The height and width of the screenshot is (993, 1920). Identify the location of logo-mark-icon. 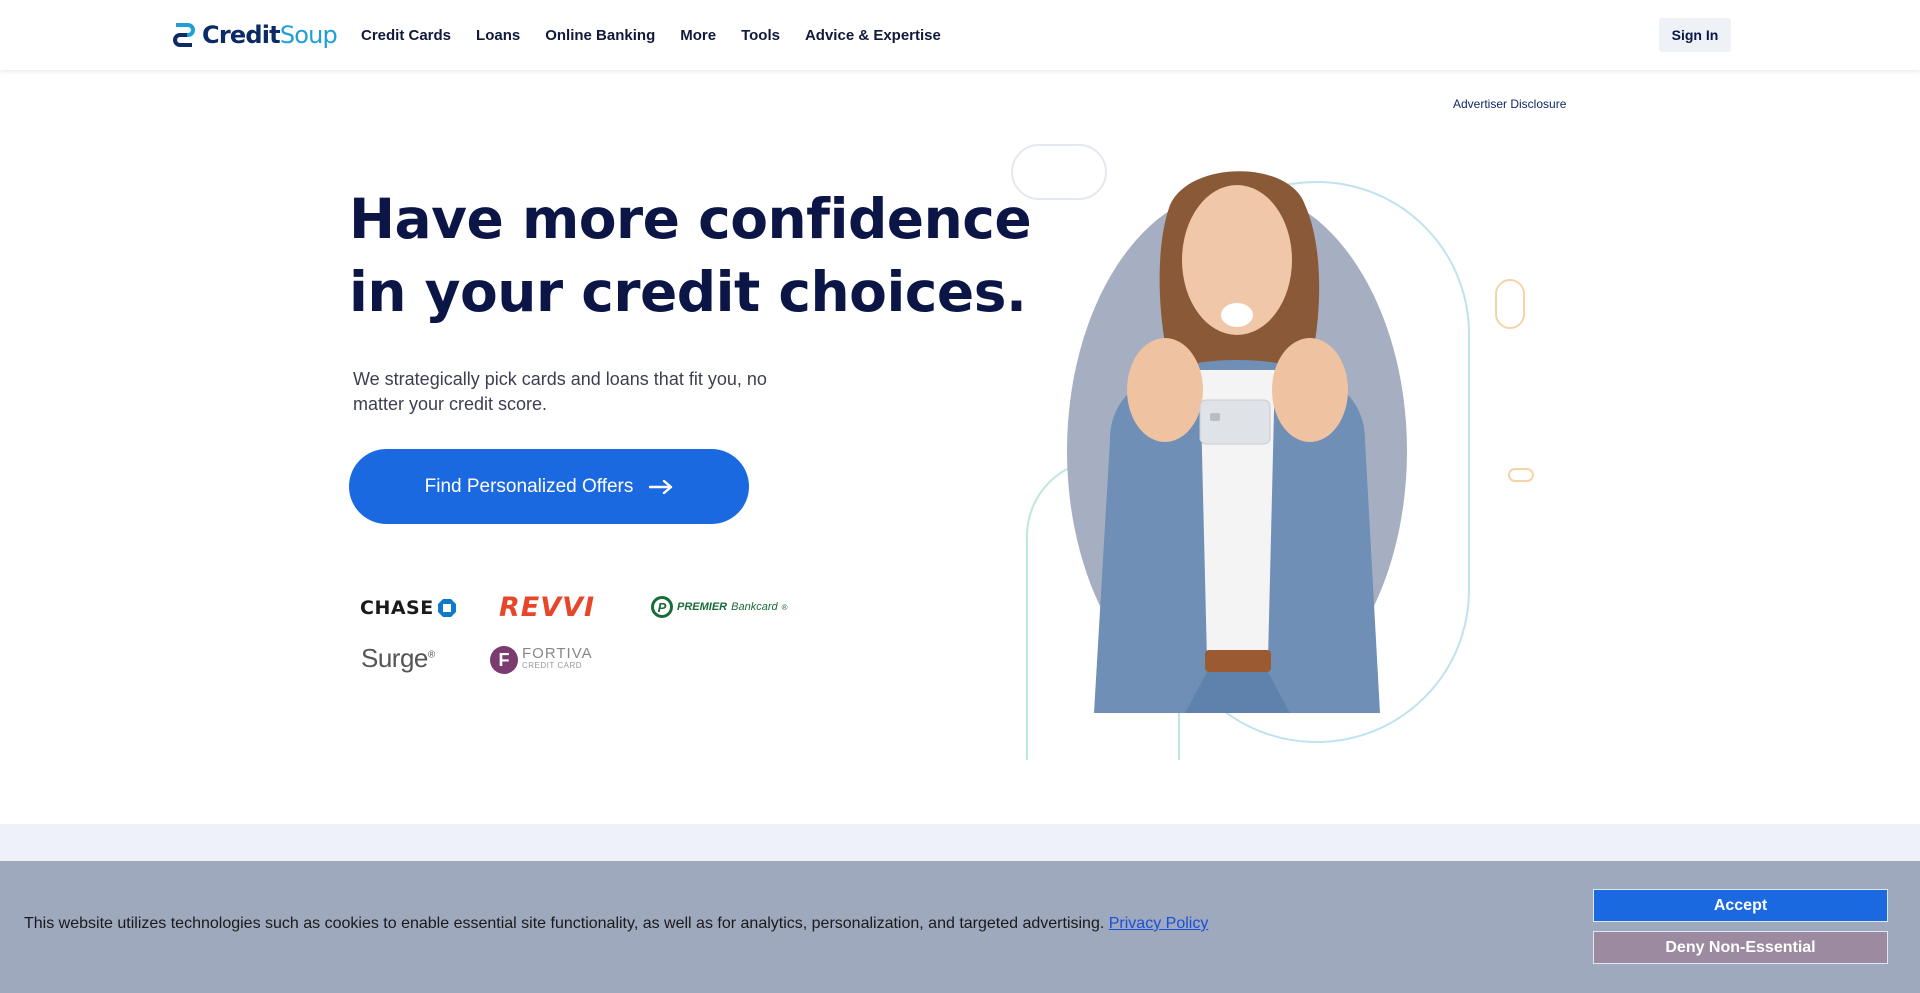
(184, 35).